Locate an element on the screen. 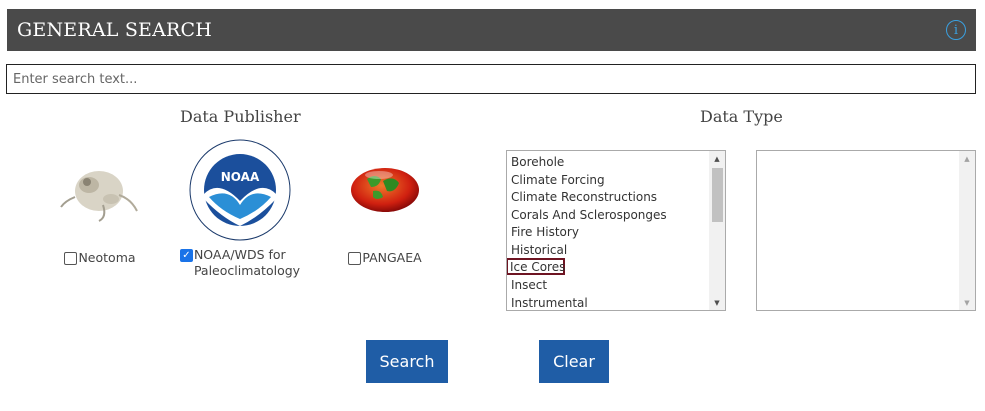 The image size is (985, 411). data-publisher-heading: Data Publisher is located at coordinates (240, 116).